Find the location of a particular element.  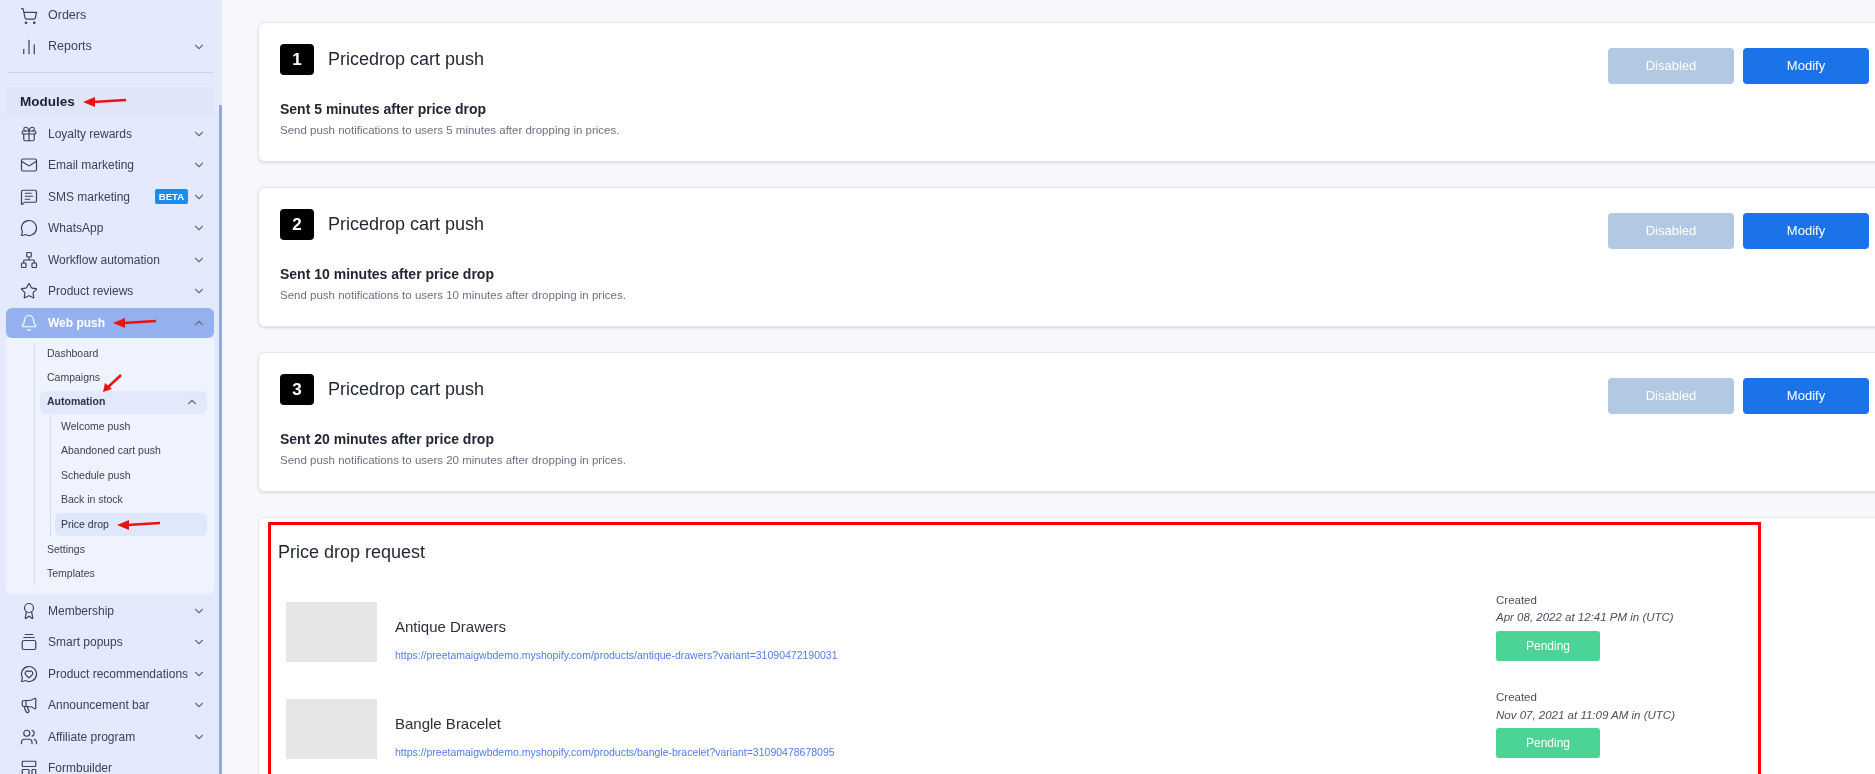

product-name: Bangle Bracelet is located at coordinates (448, 724).